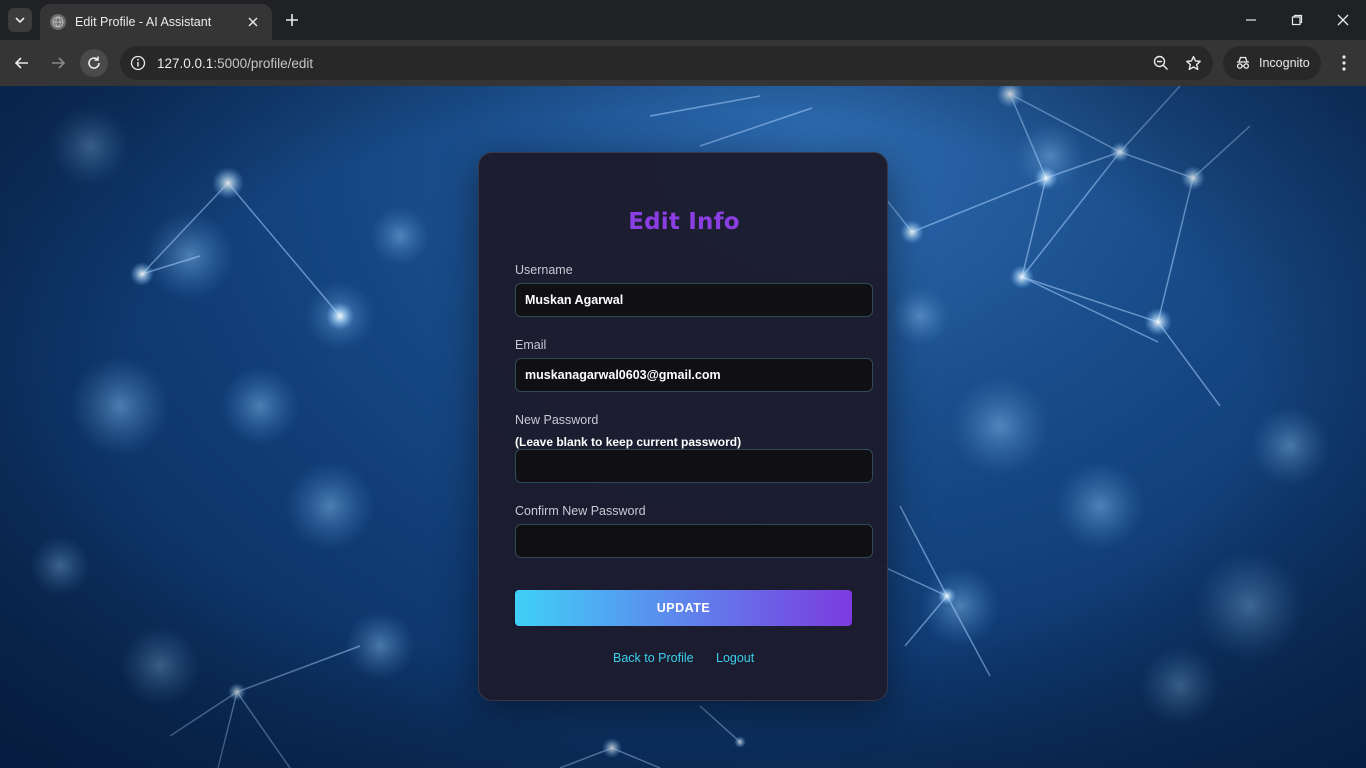 The width and height of the screenshot is (1366, 768). Describe the element at coordinates (684, 222) in the screenshot. I see `page-title: Edit Info` at that location.